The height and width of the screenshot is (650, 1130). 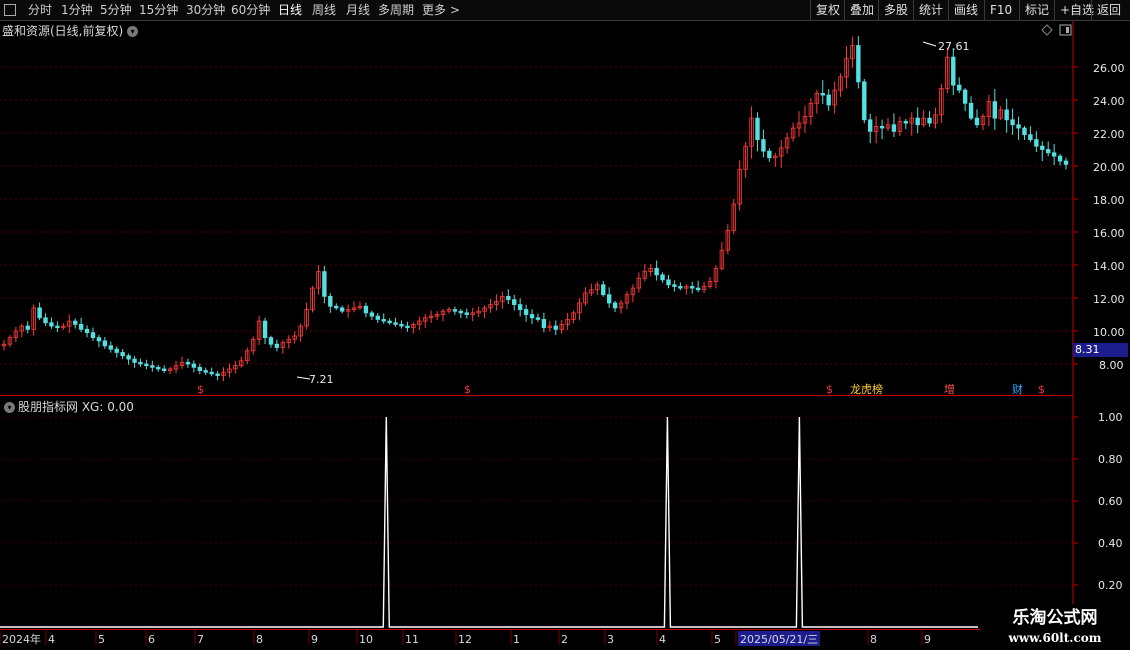 I want to click on y-tick-label: 0.80, so click(x=1110, y=459).